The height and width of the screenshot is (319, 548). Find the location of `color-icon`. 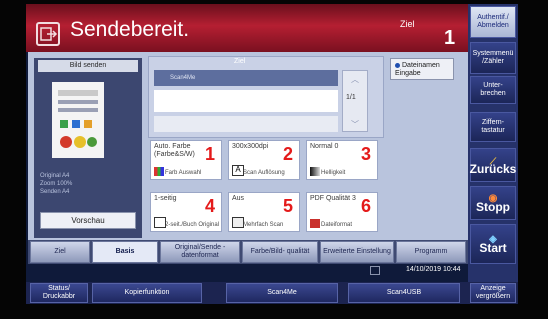

color-icon is located at coordinates (159, 171).